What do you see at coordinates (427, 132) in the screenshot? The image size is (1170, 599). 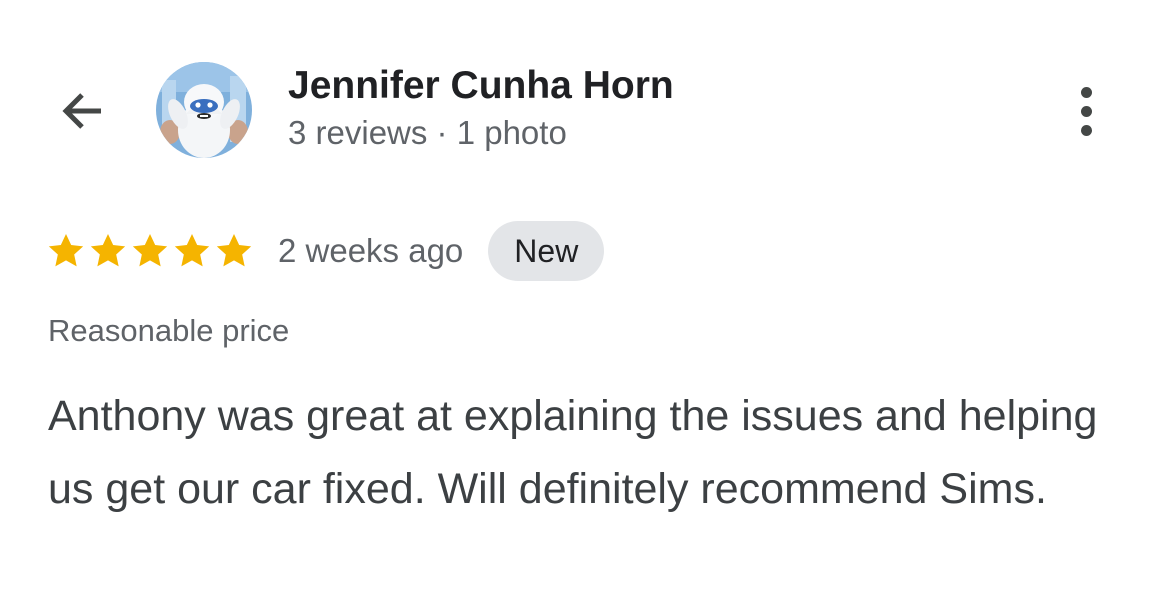 I see `reviewer-meta: 3 reviews · 1 photo` at bounding box center [427, 132].